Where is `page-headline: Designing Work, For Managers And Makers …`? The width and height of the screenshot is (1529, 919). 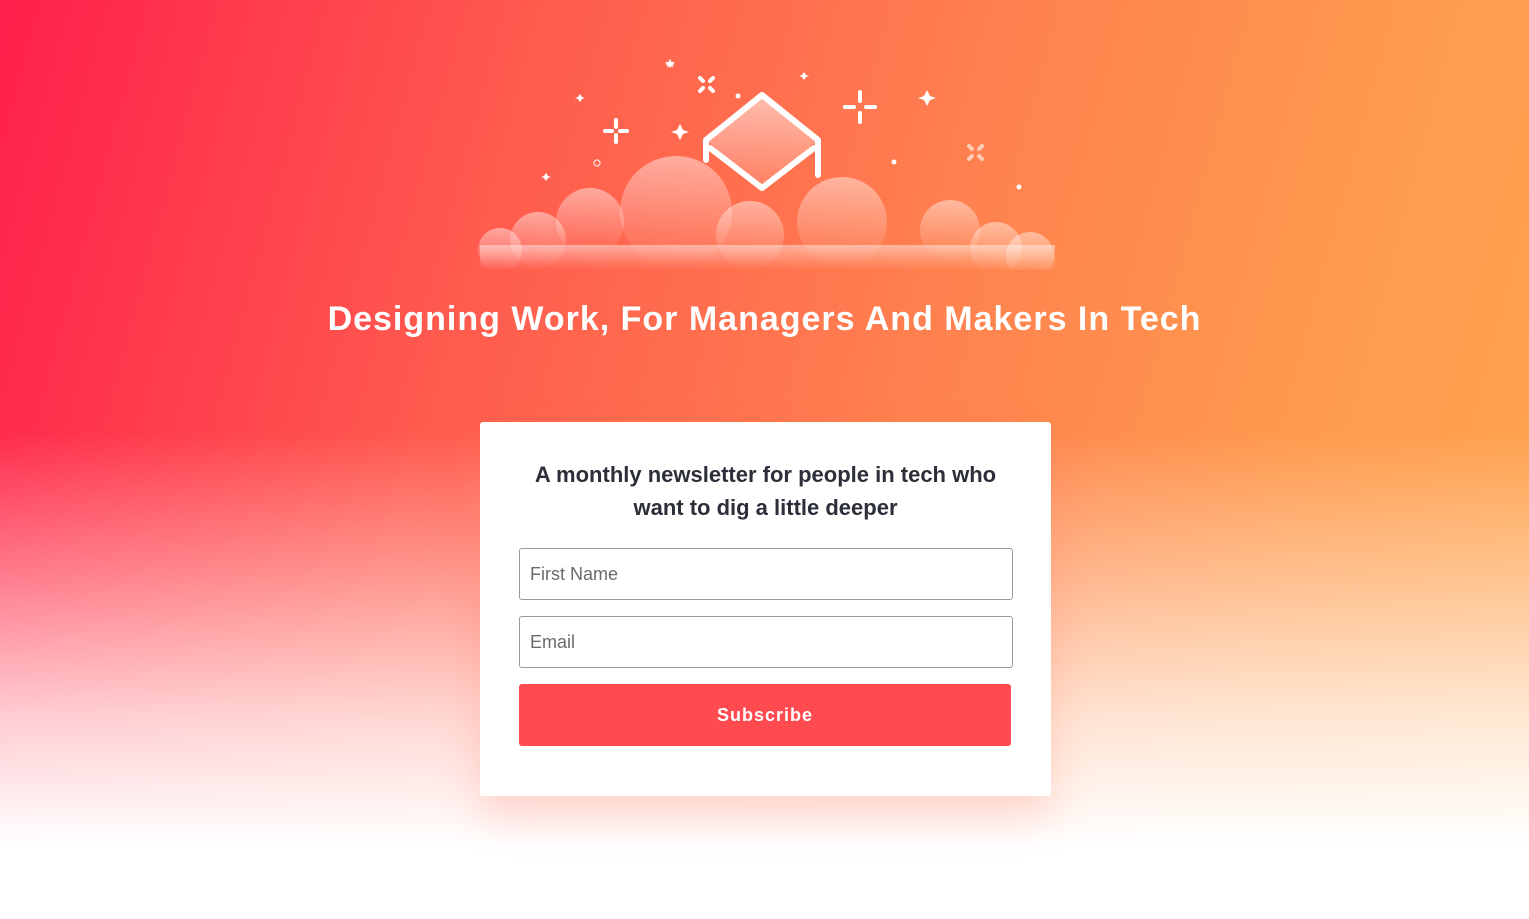 page-headline: Designing Work, For Managers And Makers … is located at coordinates (764, 319).